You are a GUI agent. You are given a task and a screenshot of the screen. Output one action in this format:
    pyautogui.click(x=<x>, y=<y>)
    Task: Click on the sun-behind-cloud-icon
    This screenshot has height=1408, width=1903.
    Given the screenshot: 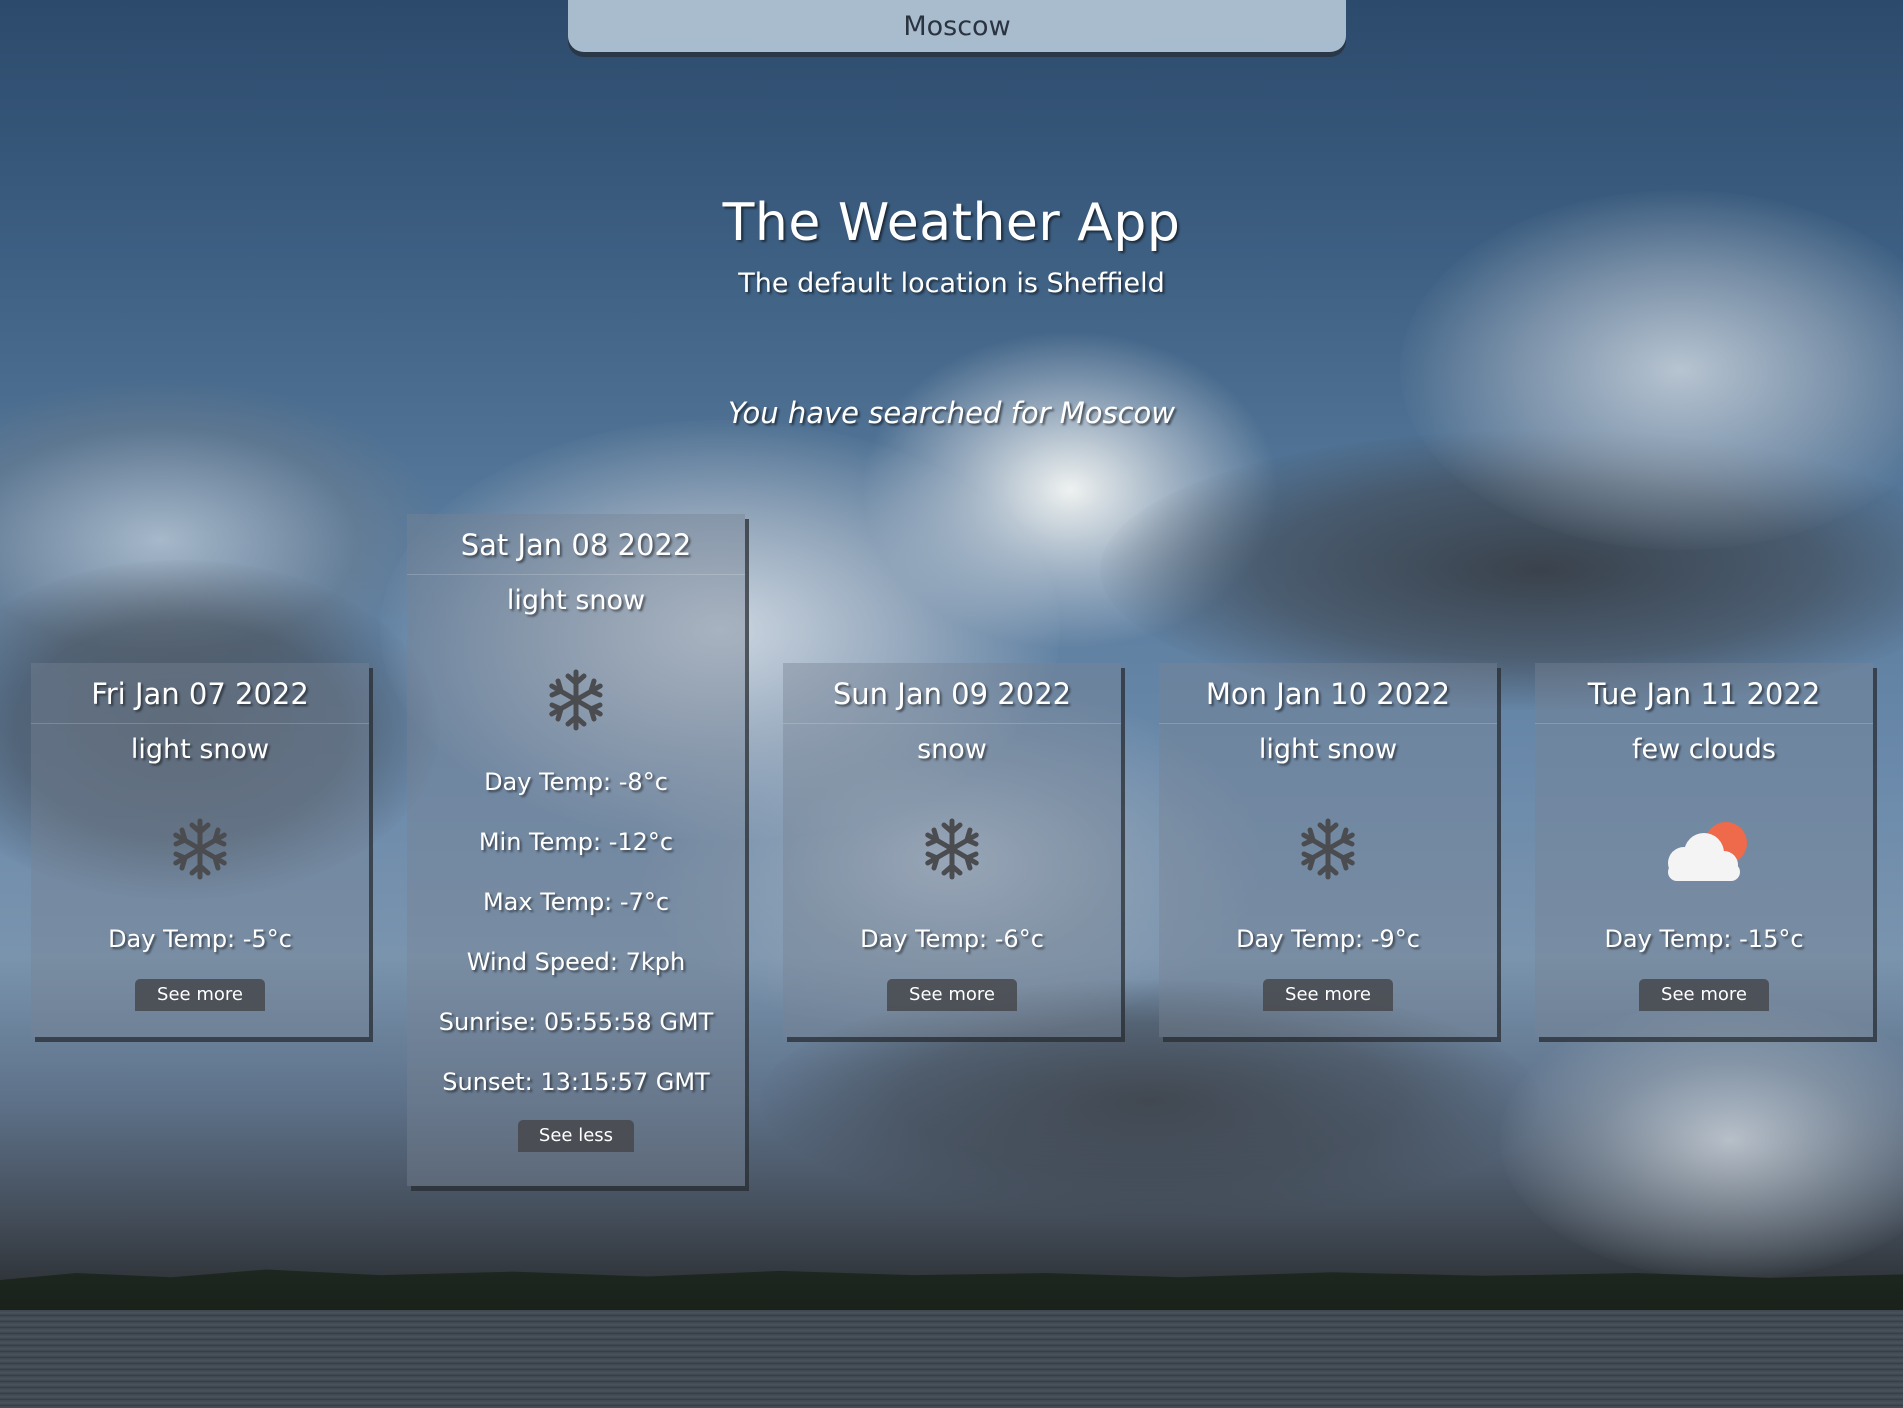 What is the action you would take?
    pyautogui.click(x=1704, y=852)
    